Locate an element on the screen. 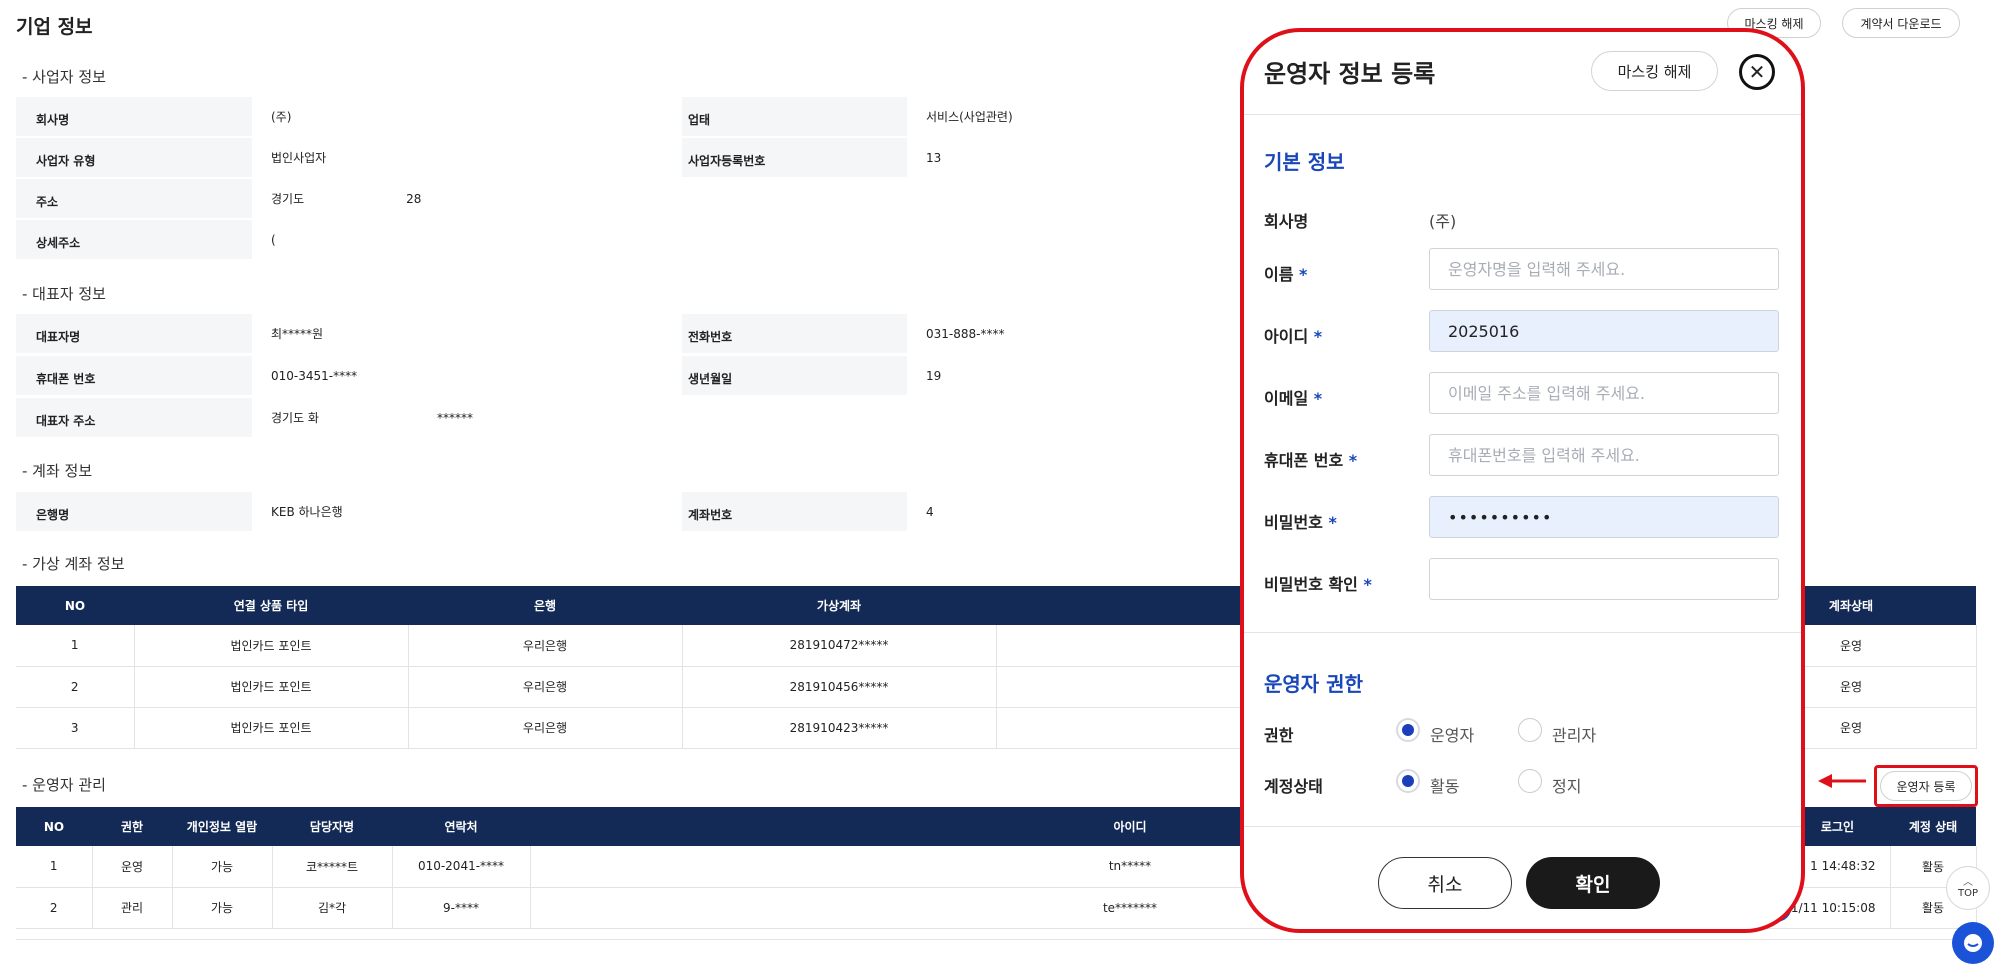  radio-active-label: 활동 is located at coordinates (1444, 785).